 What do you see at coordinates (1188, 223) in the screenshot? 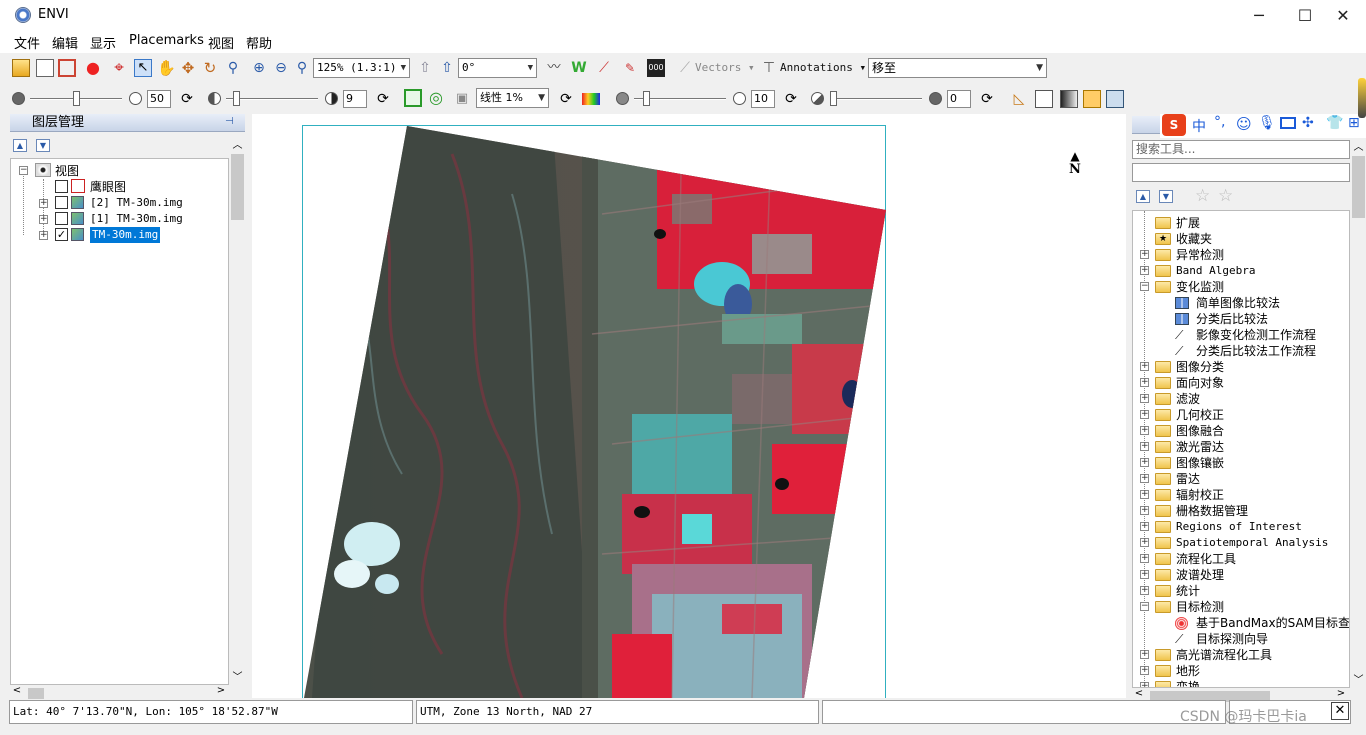
I see `toolbox-item: 扩展` at bounding box center [1188, 223].